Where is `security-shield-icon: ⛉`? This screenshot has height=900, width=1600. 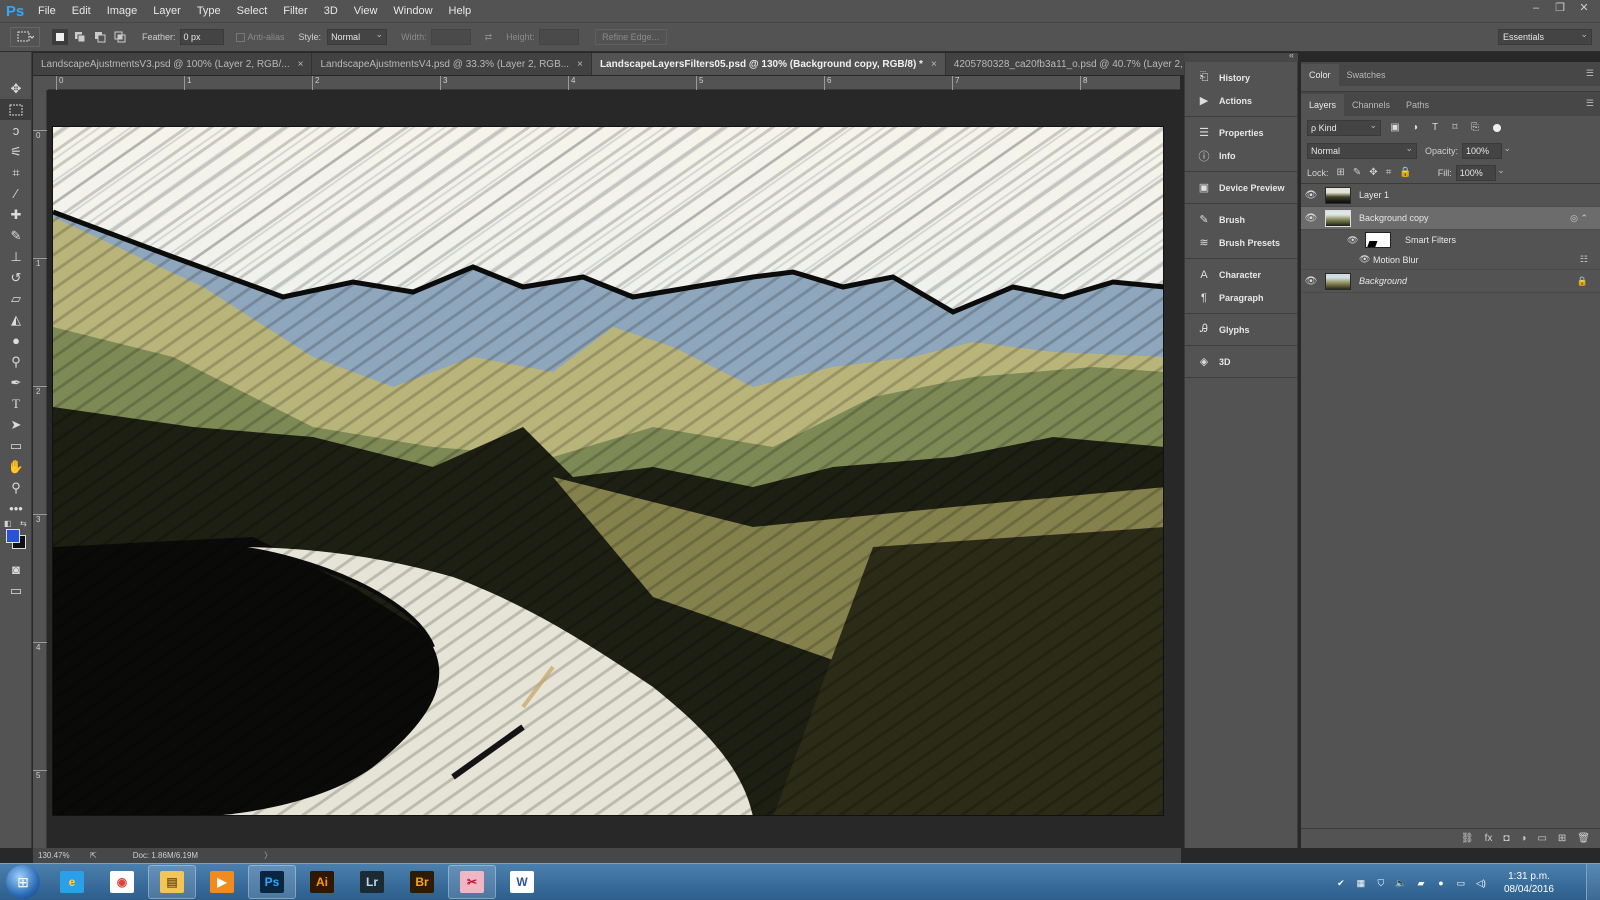 security-shield-icon: ⛉ is located at coordinates (1381, 883).